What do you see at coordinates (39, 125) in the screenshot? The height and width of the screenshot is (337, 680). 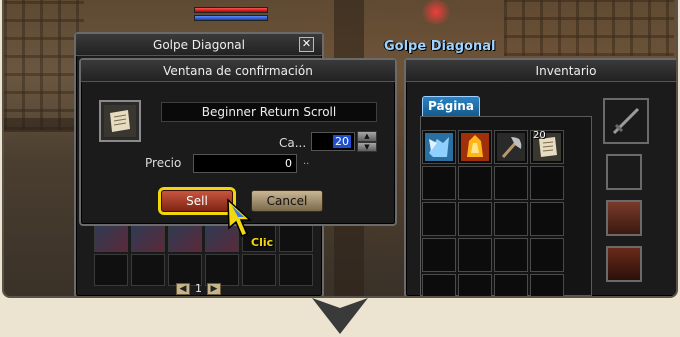 I see `background-beam` at bounding box center [39, 125].